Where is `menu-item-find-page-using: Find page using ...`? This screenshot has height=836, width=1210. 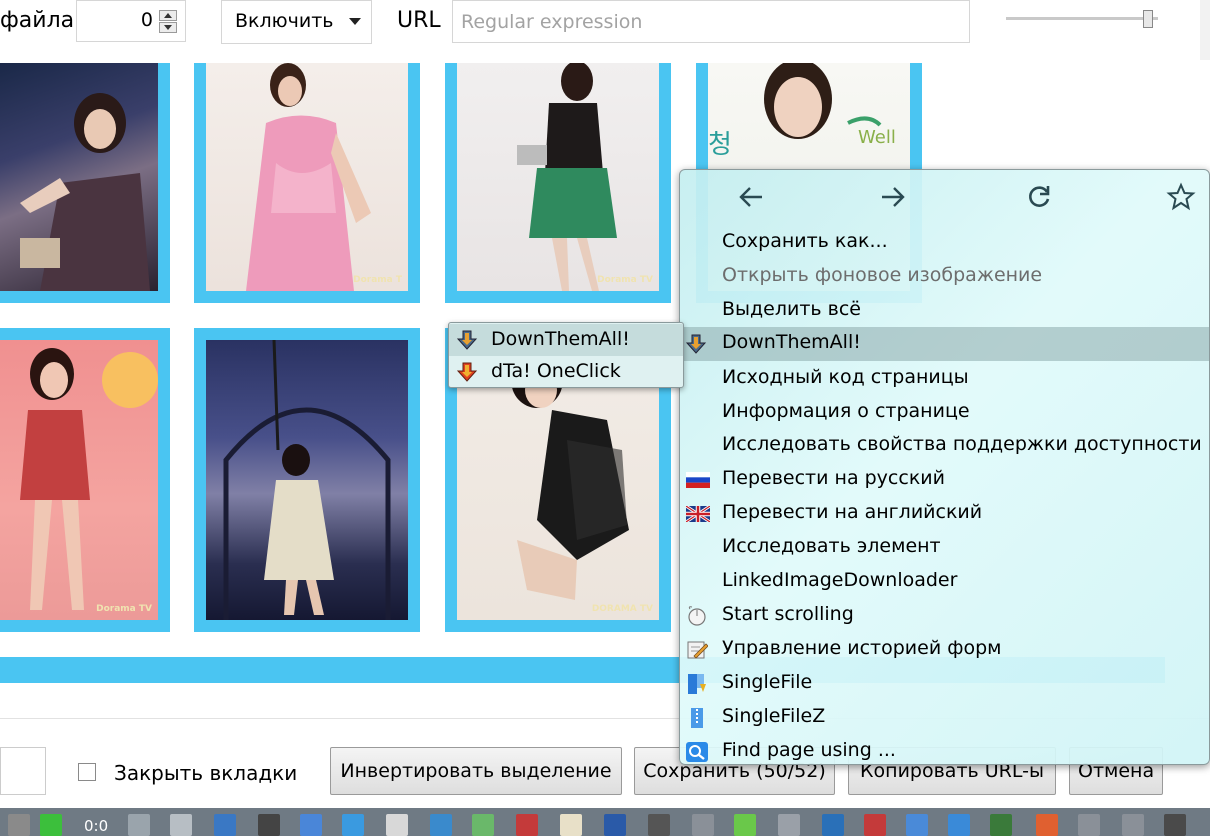 menu-item-find-page-using: Find page using ... is located at coordinates (944, 749).